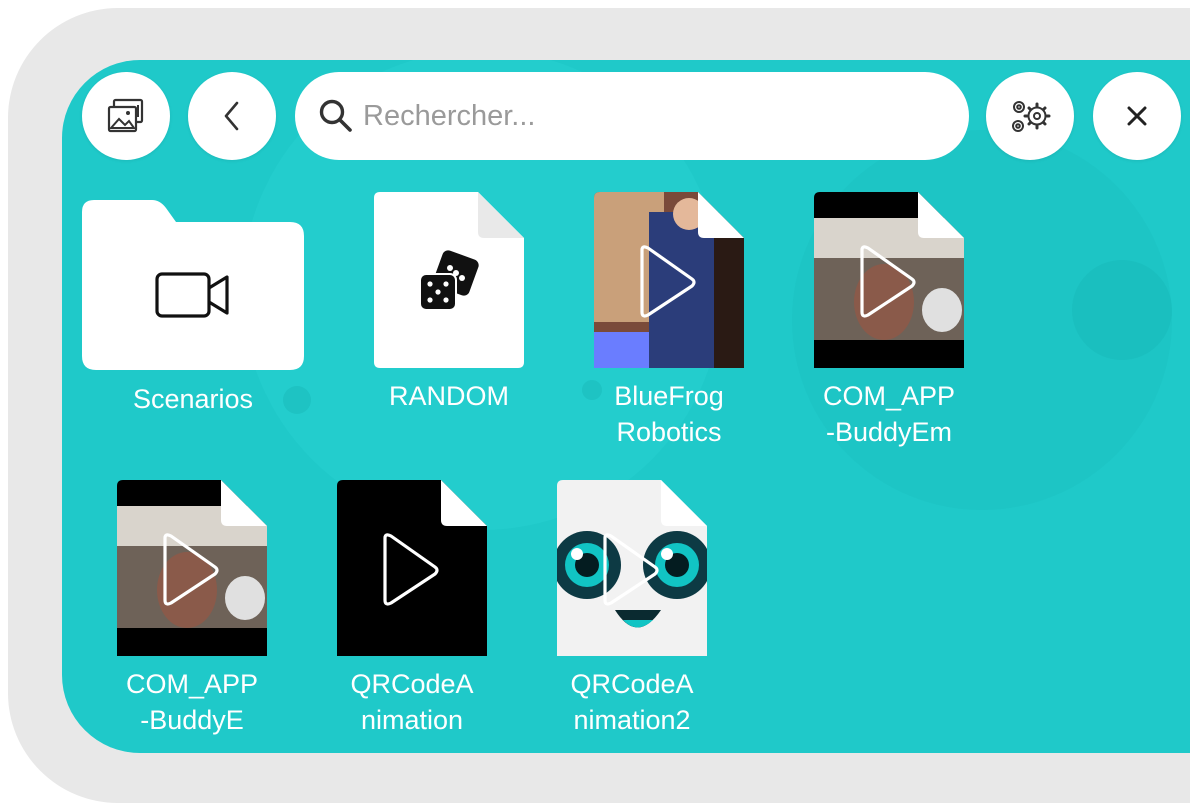 The image size is (1190, 803). I want to click on item-label: QRCodeA nimation2, so click(632, 702).